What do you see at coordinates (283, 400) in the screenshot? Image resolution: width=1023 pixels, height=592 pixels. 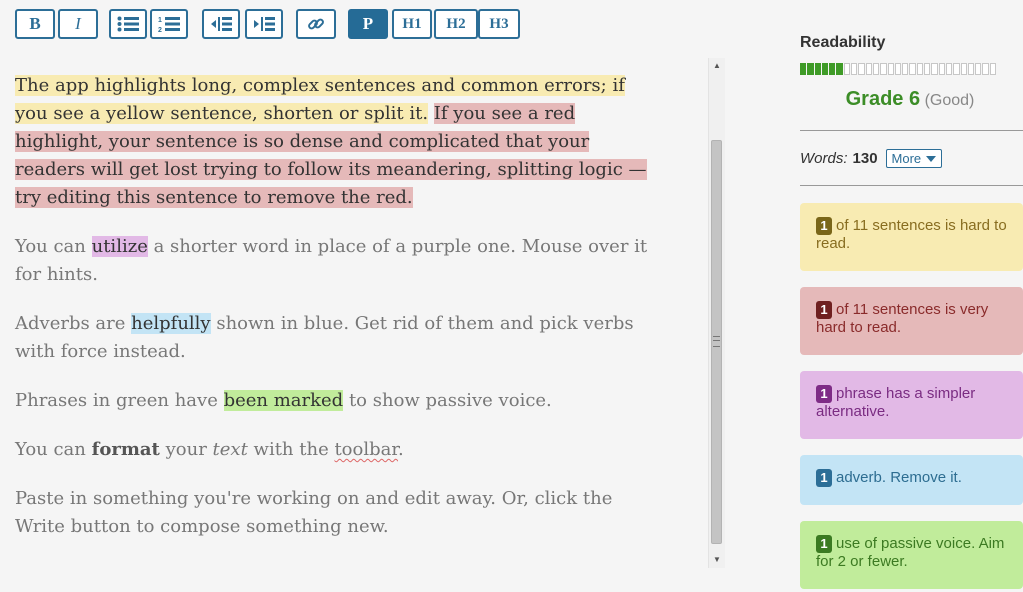 I see `passive-voice-highlight: been marked` at bounding box center [283, 400].